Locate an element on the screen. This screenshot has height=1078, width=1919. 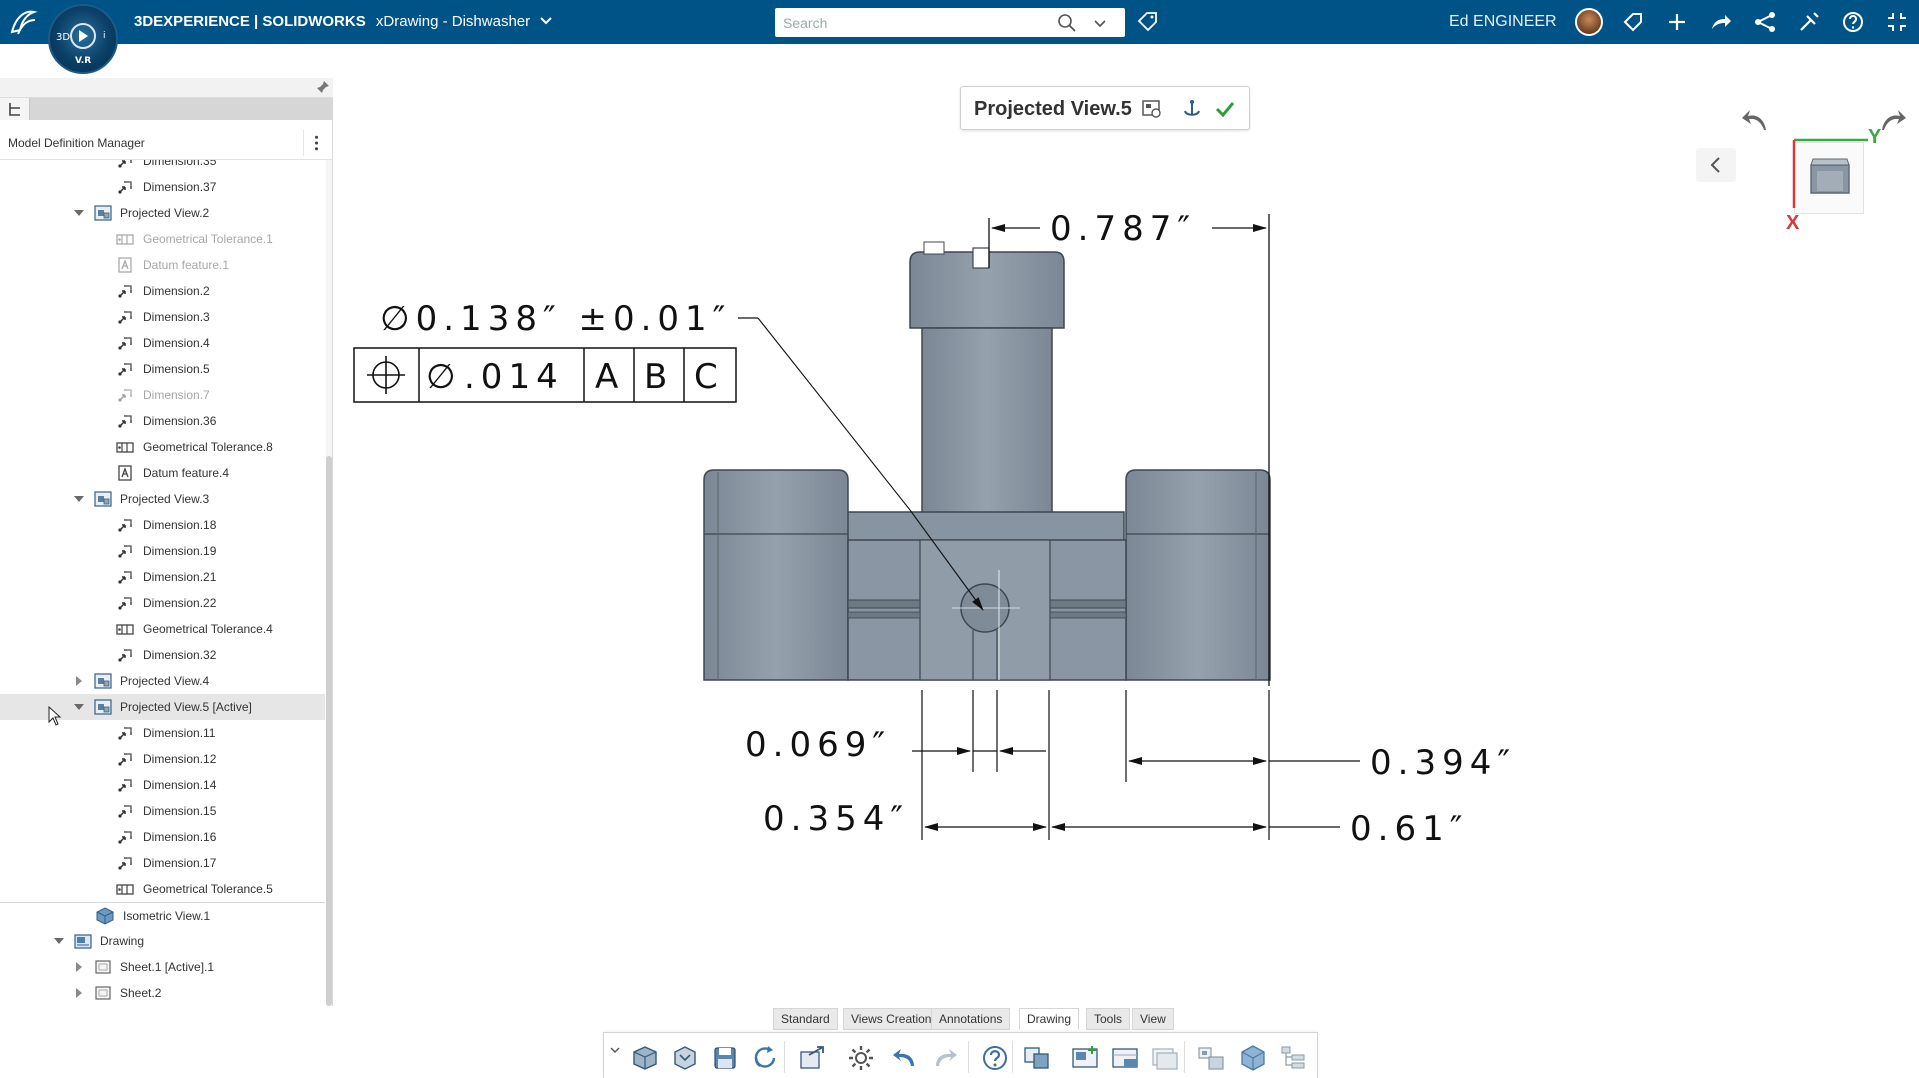
active-view-label: Projected View.5 is located at coordinates (1105, 108).